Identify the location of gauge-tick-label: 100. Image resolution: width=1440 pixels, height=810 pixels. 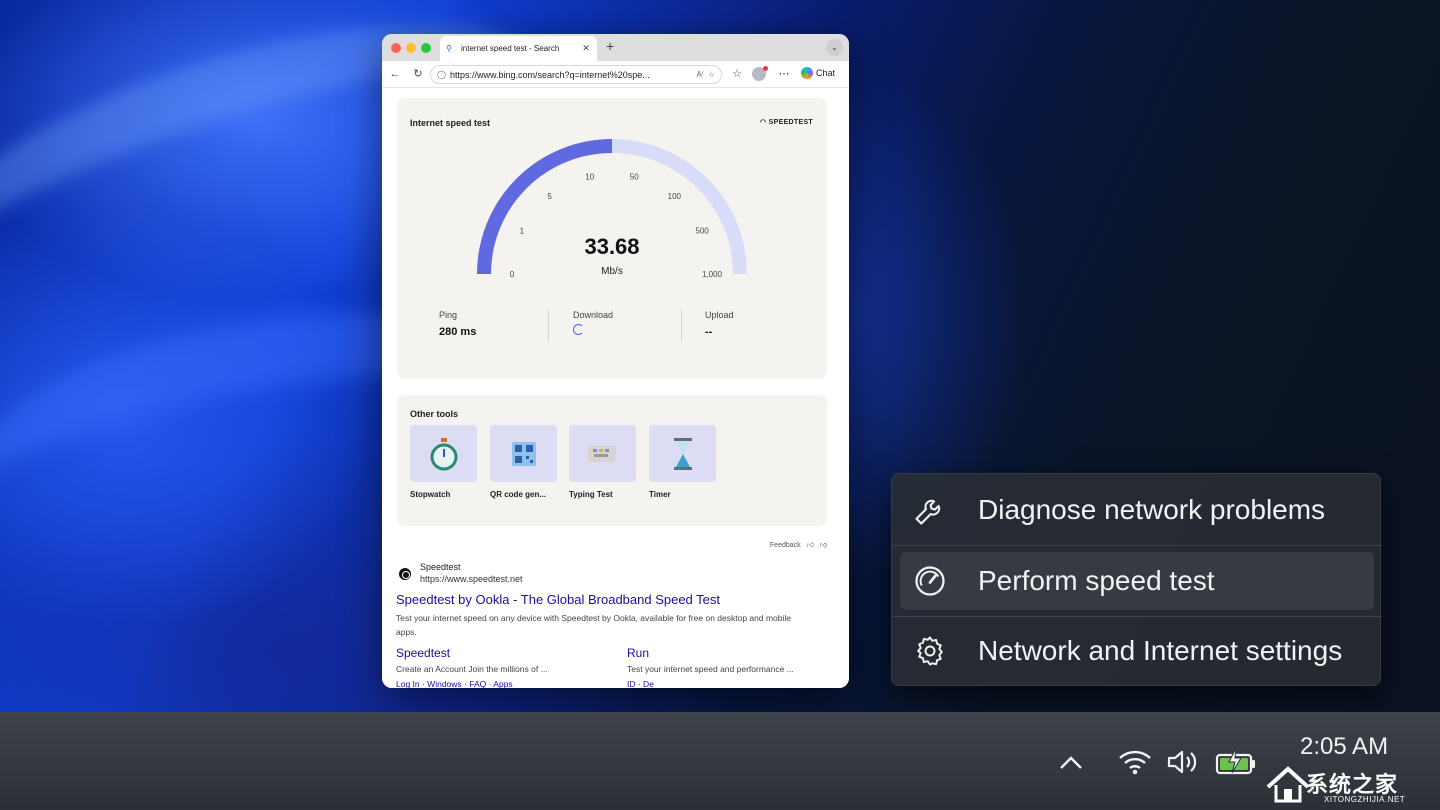
(675, 196).